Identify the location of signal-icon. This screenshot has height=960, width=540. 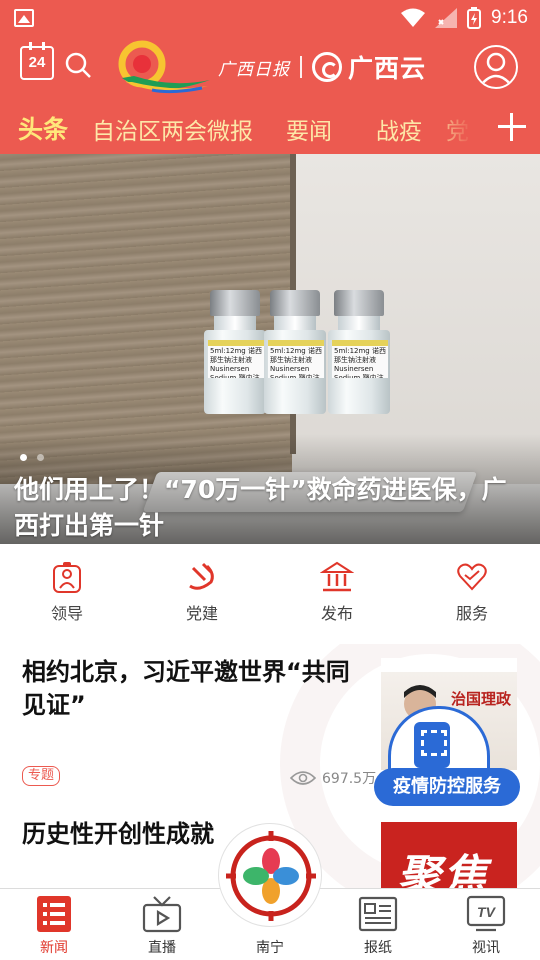
(446, 18).